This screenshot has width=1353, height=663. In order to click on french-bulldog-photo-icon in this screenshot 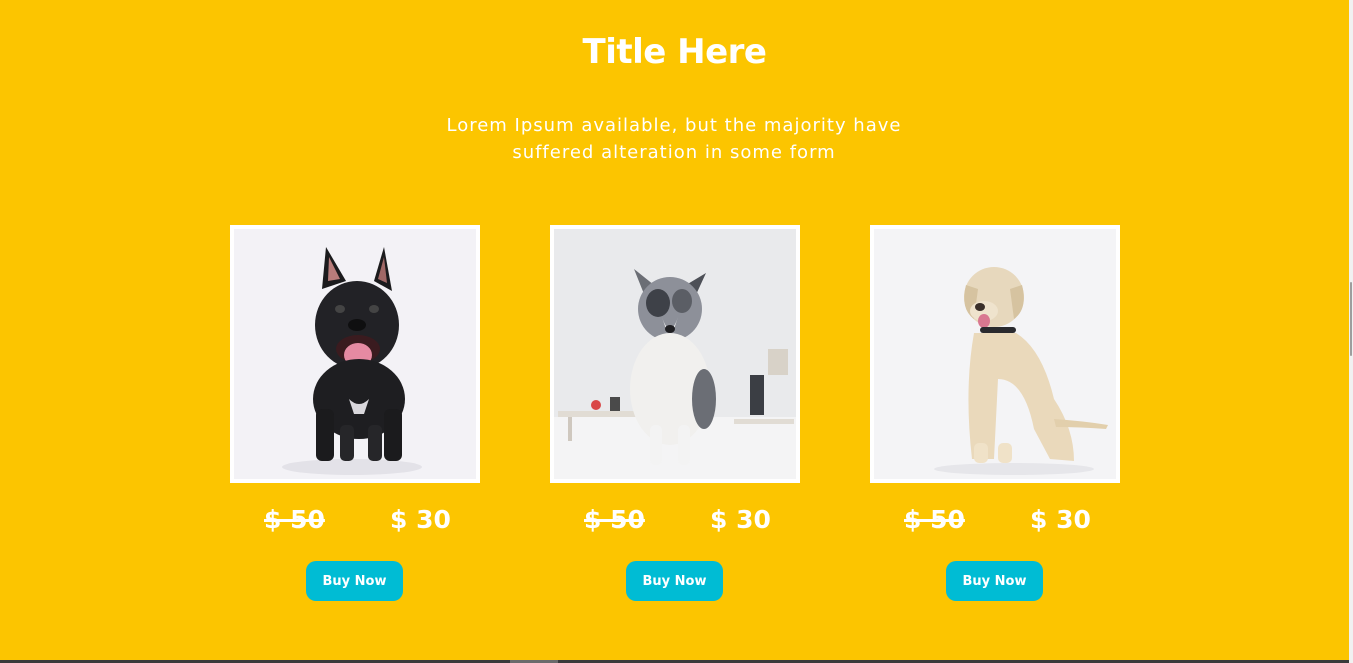, I will do `click(355, 354)`.